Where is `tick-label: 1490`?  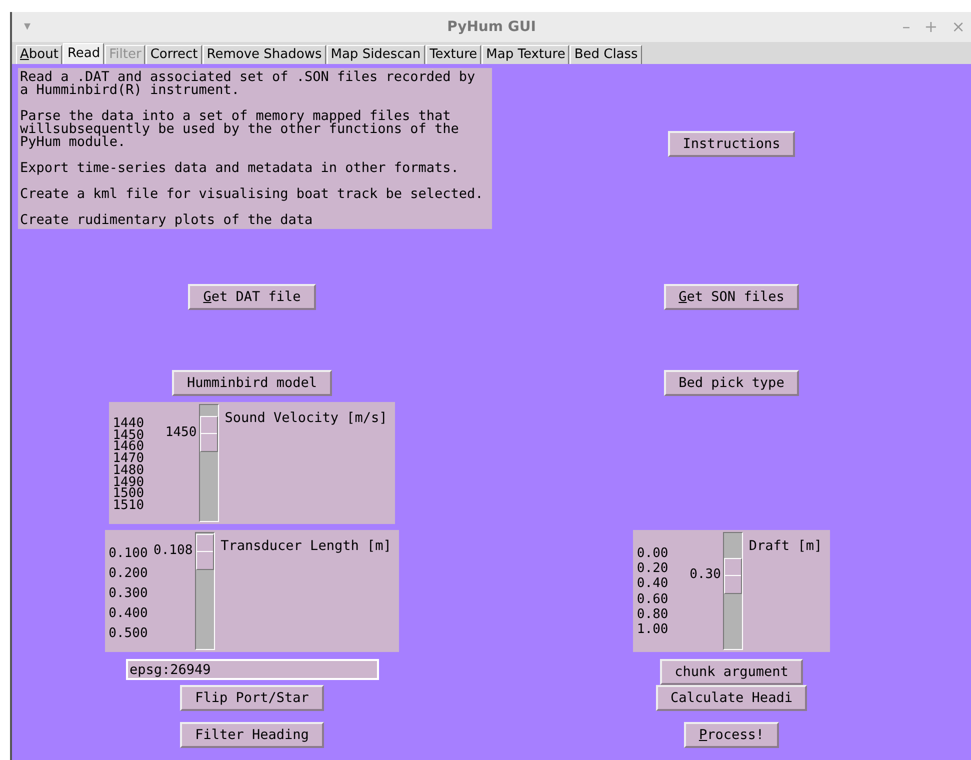
tick-label: 1490 is located at coordinates (128, 482).